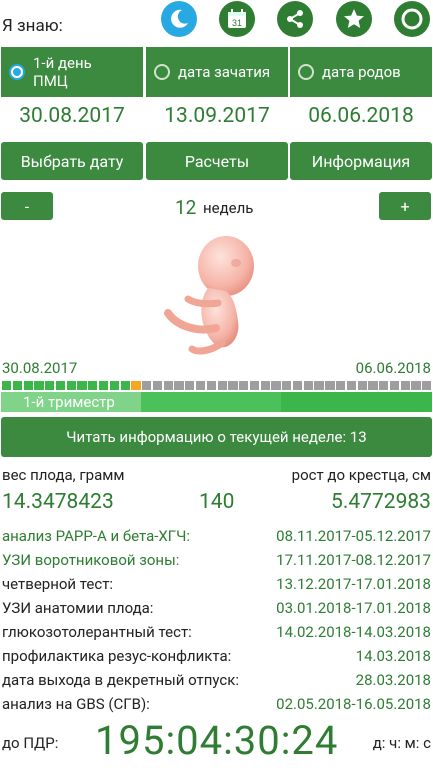  Describe the element at coordinates (179, 19) in the screenshot. I see `theme-icon` at that location.